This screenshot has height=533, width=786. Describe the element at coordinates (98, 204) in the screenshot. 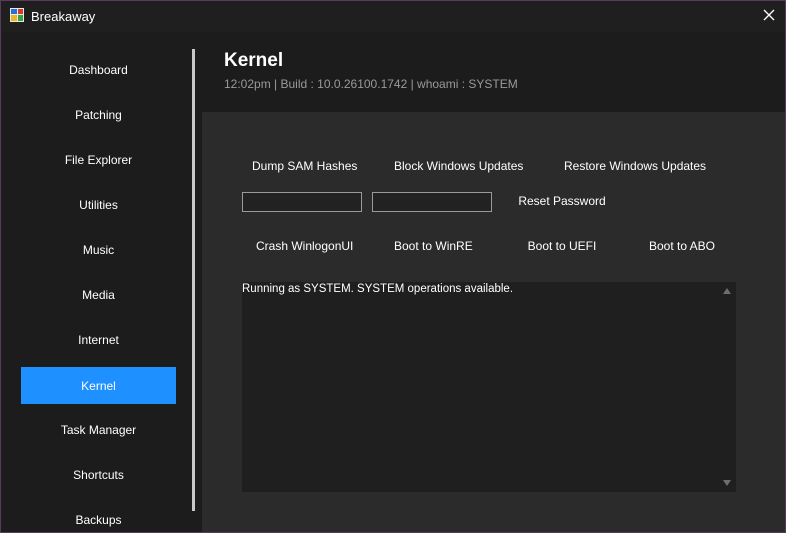

I see `sidebar-item-utilities: Utilities` at that location.